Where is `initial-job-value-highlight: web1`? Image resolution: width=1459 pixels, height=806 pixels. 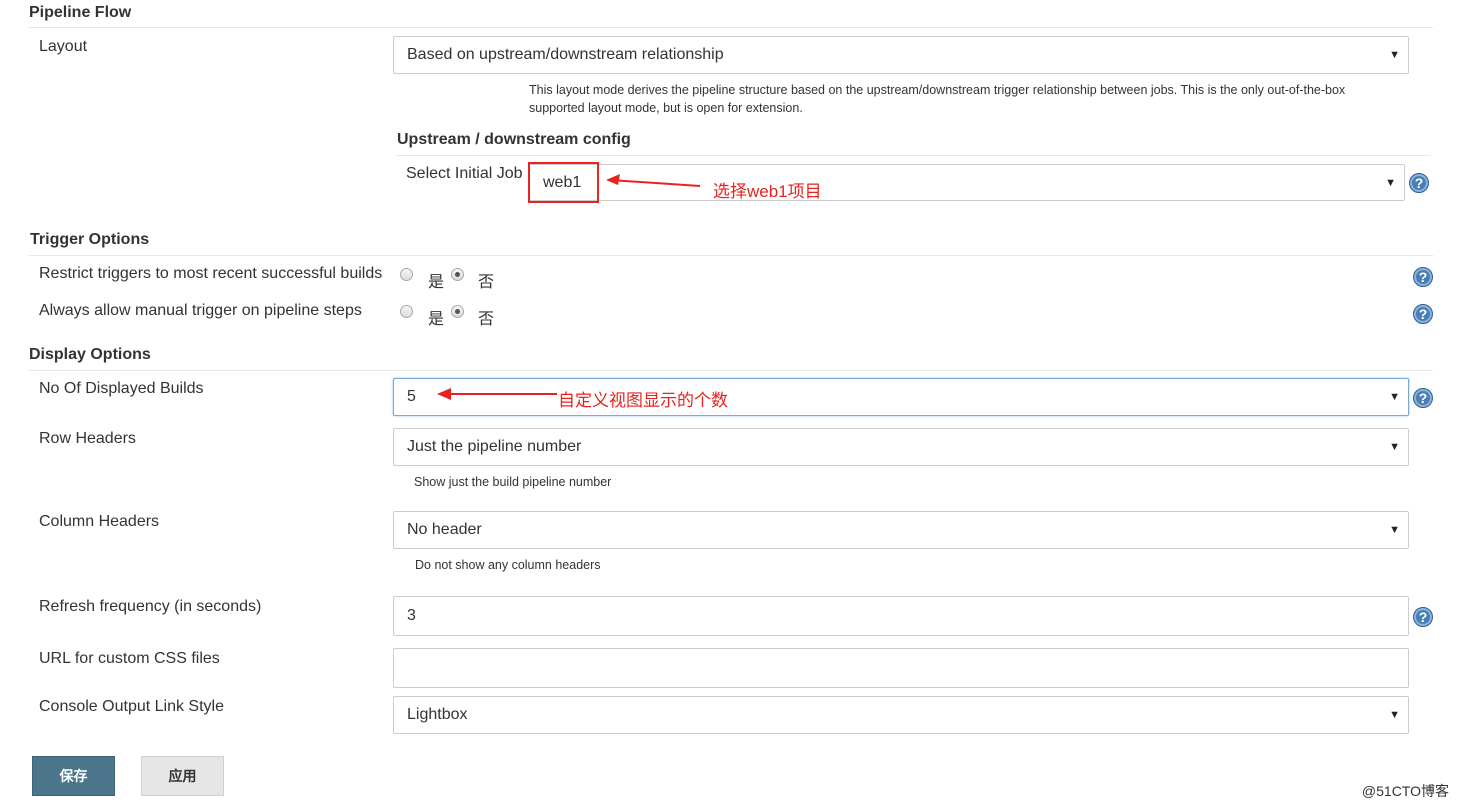 initial-job-value-highlight: web1 is located at coordinates (563, 182).